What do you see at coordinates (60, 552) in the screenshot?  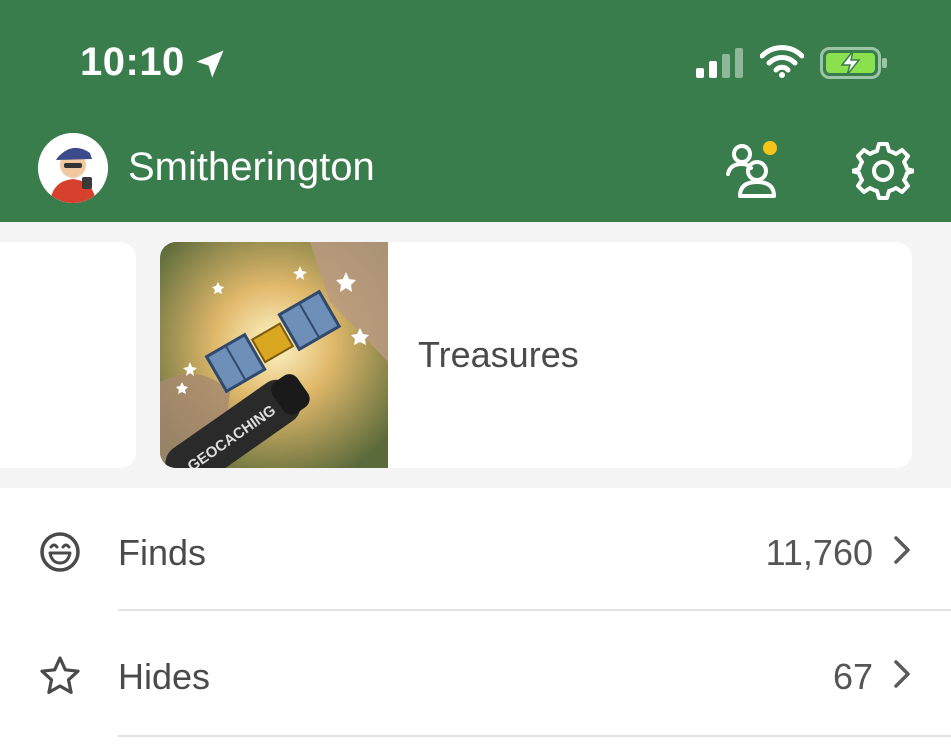 I see `smiley-icon` at bounding box center [60, 552].